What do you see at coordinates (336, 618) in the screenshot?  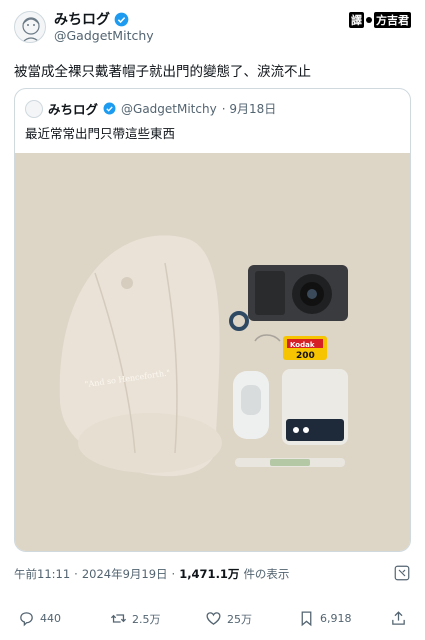 I see `bookmark-count: 6,918` at bounding box center [336, 618].